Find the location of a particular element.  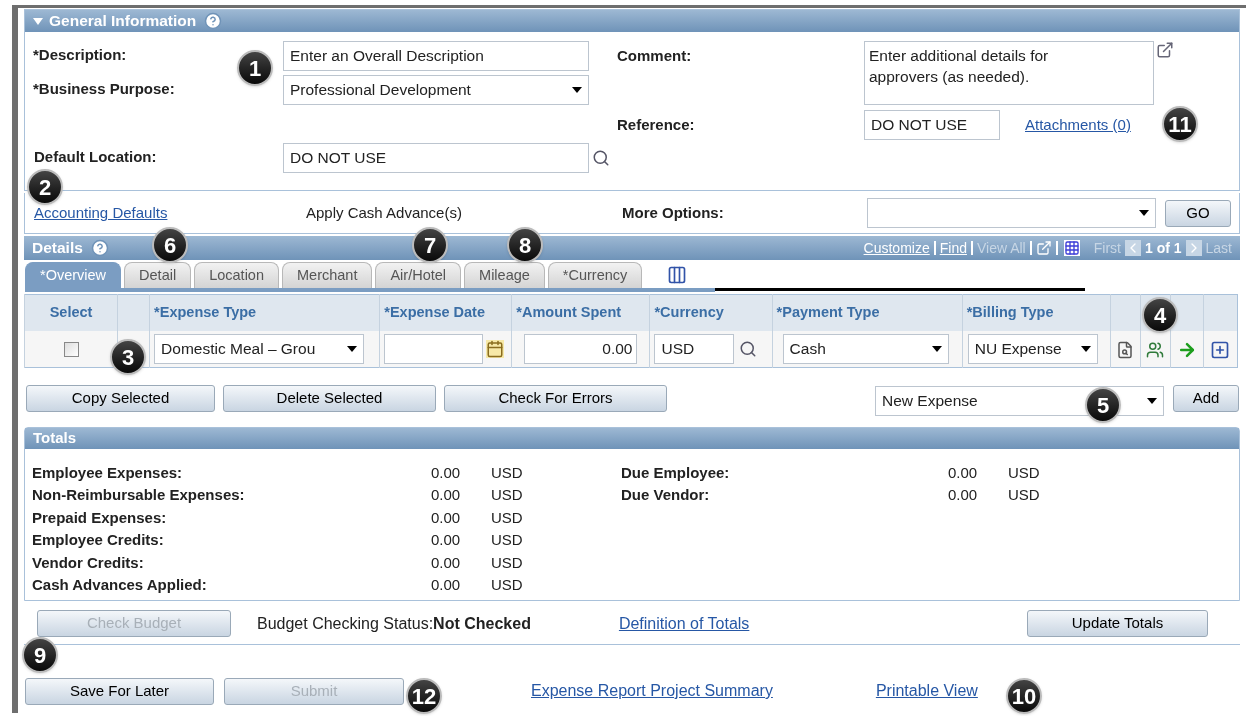

callout-number: 8 is located at coordinates (525, 245).